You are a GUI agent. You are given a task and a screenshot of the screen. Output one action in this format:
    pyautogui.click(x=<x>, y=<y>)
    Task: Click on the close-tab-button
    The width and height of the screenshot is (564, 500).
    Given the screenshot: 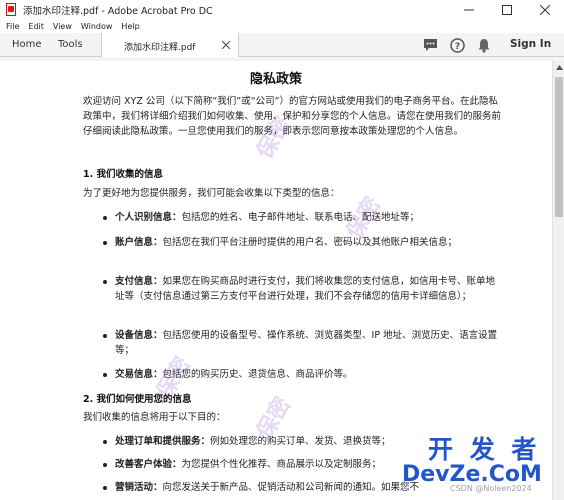 What is the action you would take?
    pyautogui.click(x=226, y=45)
    